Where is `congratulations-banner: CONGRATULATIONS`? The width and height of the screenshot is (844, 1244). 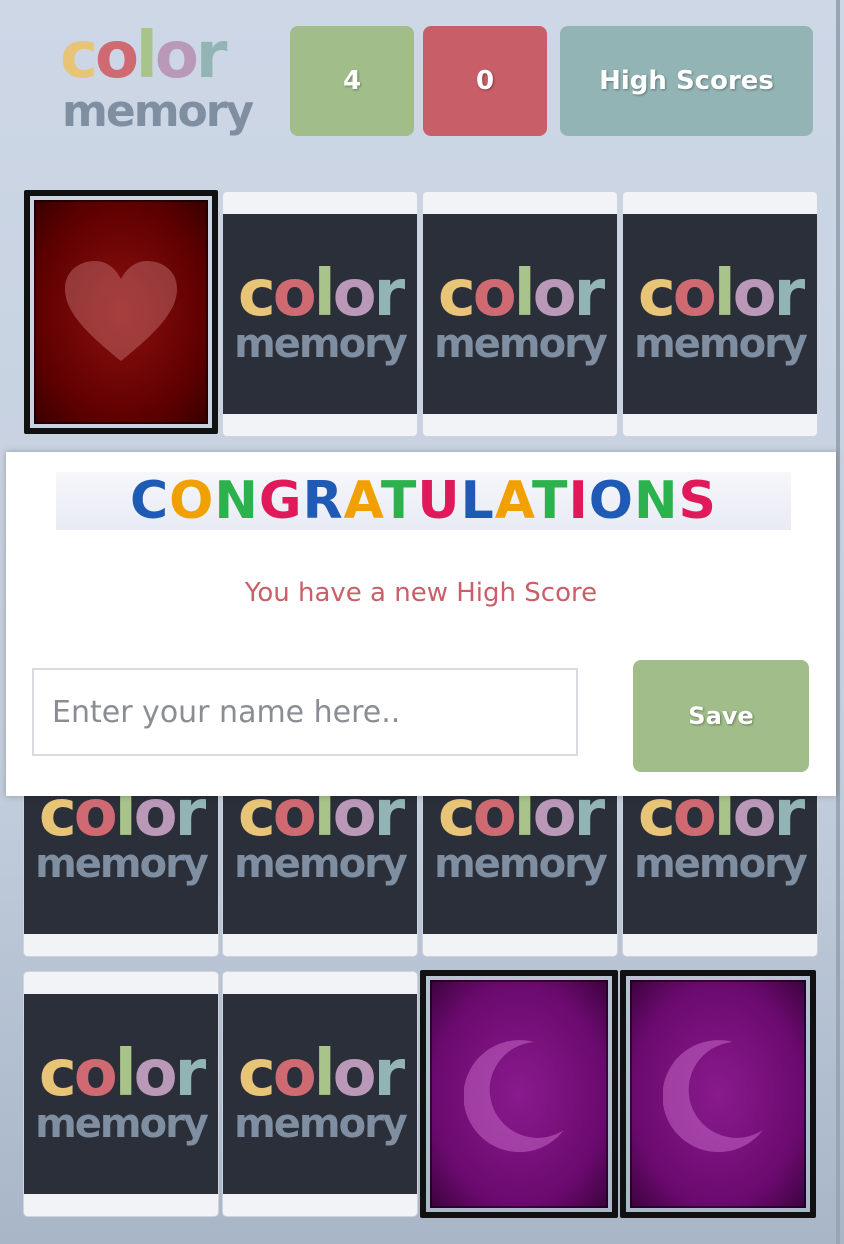 congratulations-banner: CONGRATULATIONS is located at coordinates (423, 501).